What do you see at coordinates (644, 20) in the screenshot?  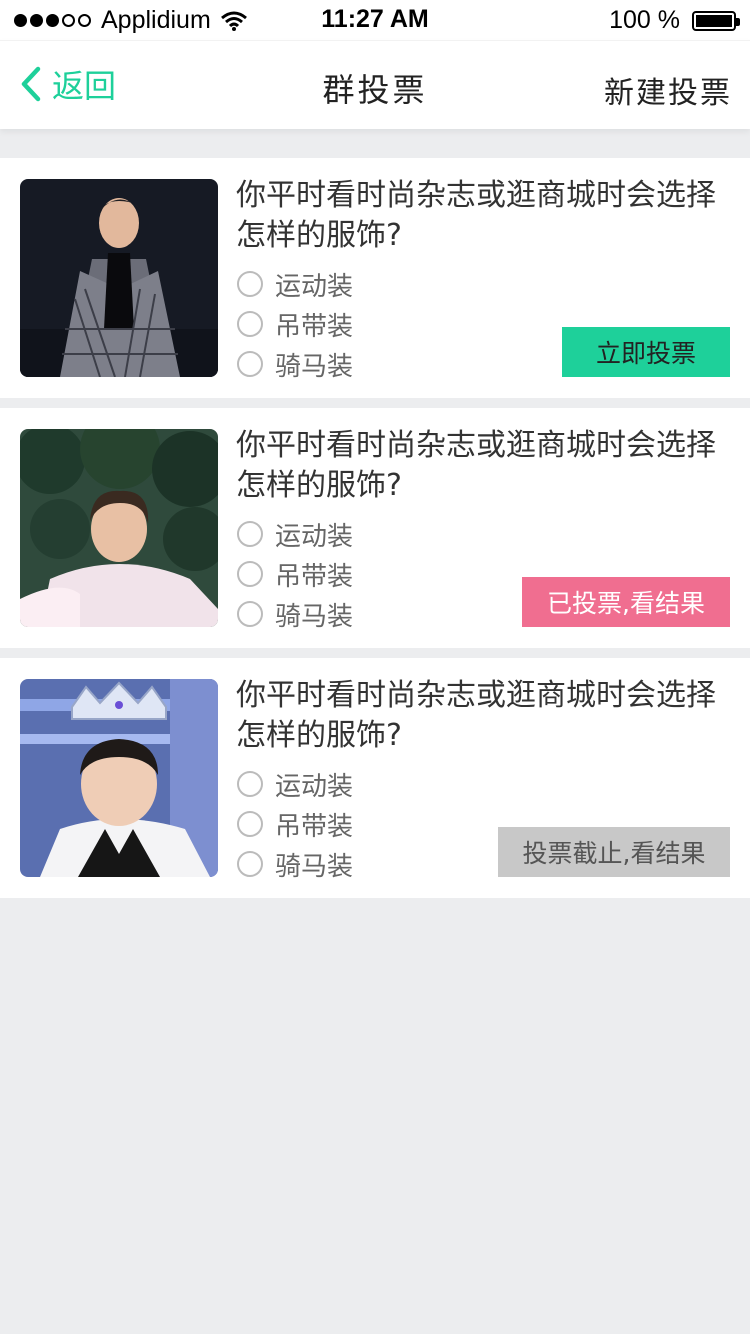 I see `battery-percent: 100 %` at bounding box center [644, 20].